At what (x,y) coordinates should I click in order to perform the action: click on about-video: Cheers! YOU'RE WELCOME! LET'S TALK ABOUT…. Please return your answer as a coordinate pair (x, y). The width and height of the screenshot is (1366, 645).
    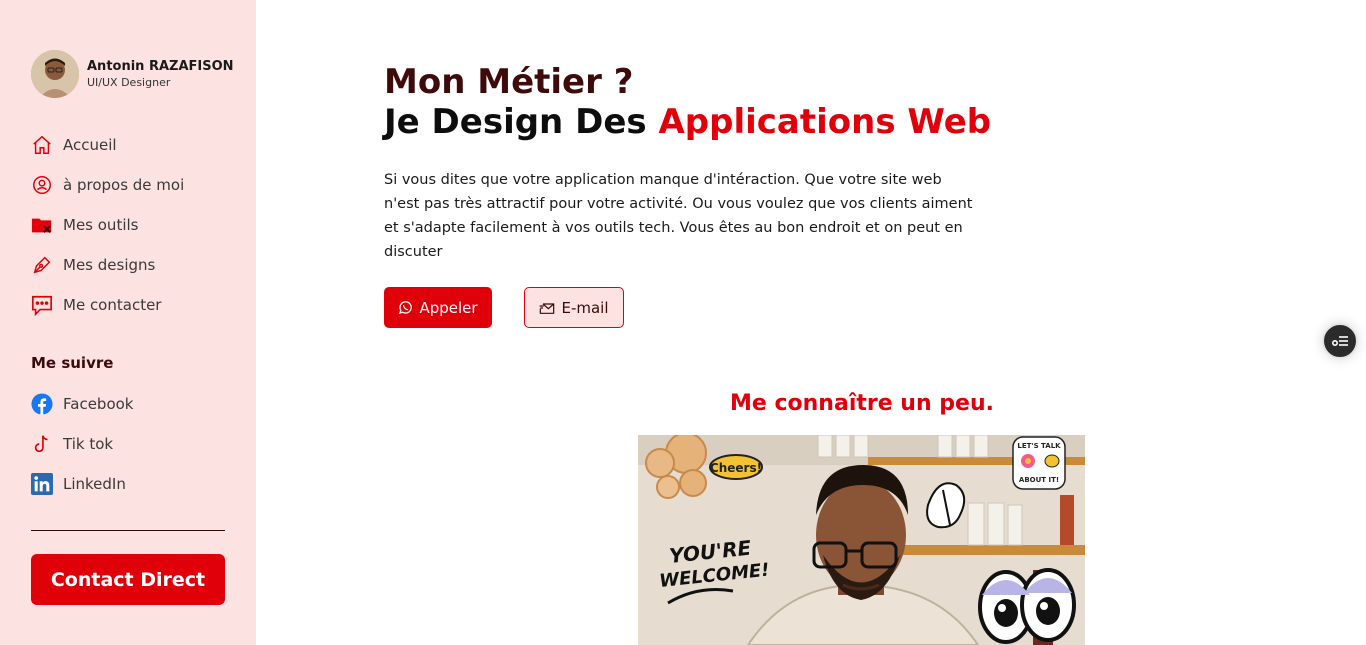
    Looking at the image, I should click on (861, 540).